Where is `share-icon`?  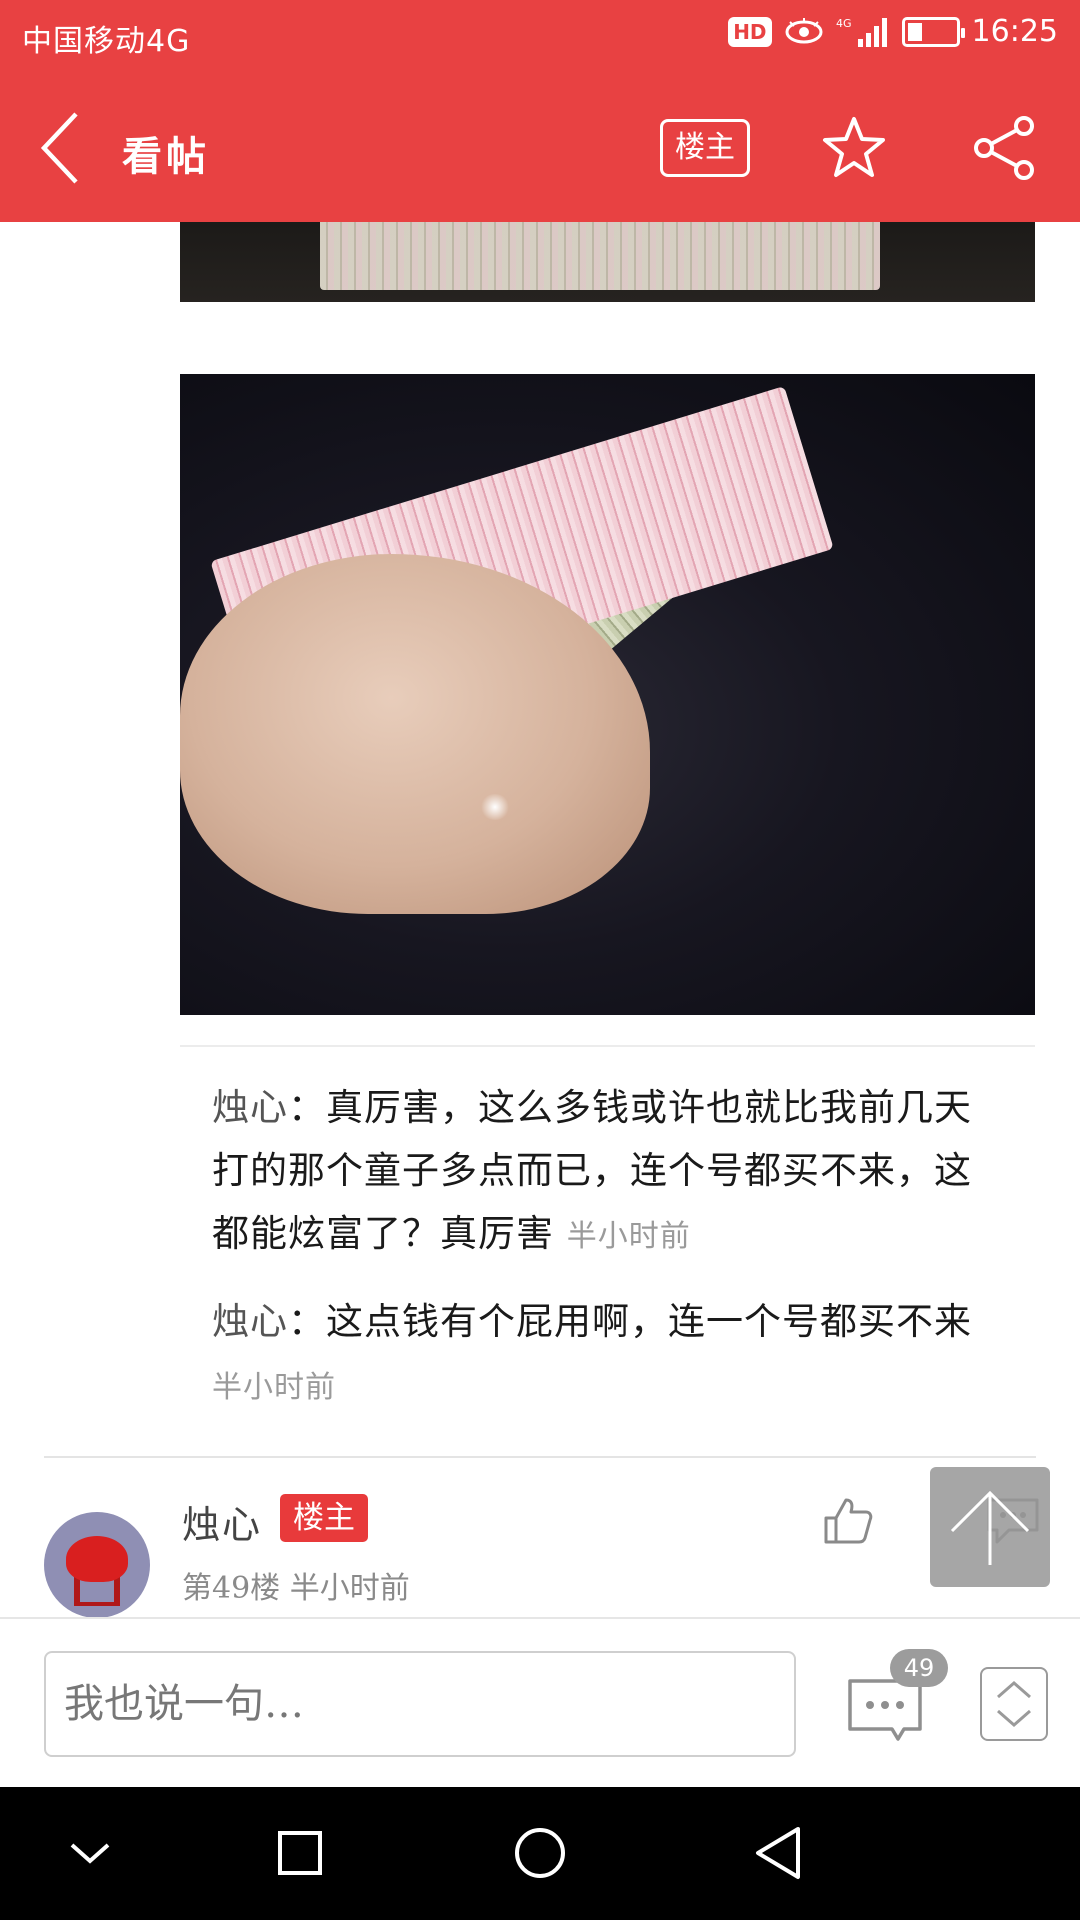
share-icon is located at coordinates (1004, 148).